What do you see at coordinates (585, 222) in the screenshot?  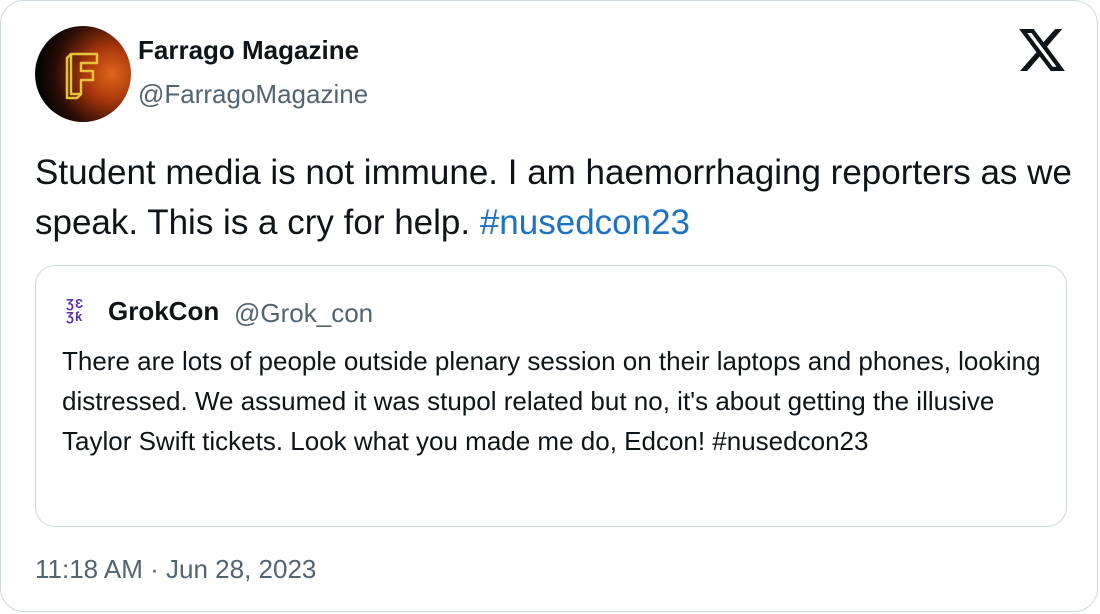 I see `hashtag-link: #nusedcon23` at bounding box center [585, 222].